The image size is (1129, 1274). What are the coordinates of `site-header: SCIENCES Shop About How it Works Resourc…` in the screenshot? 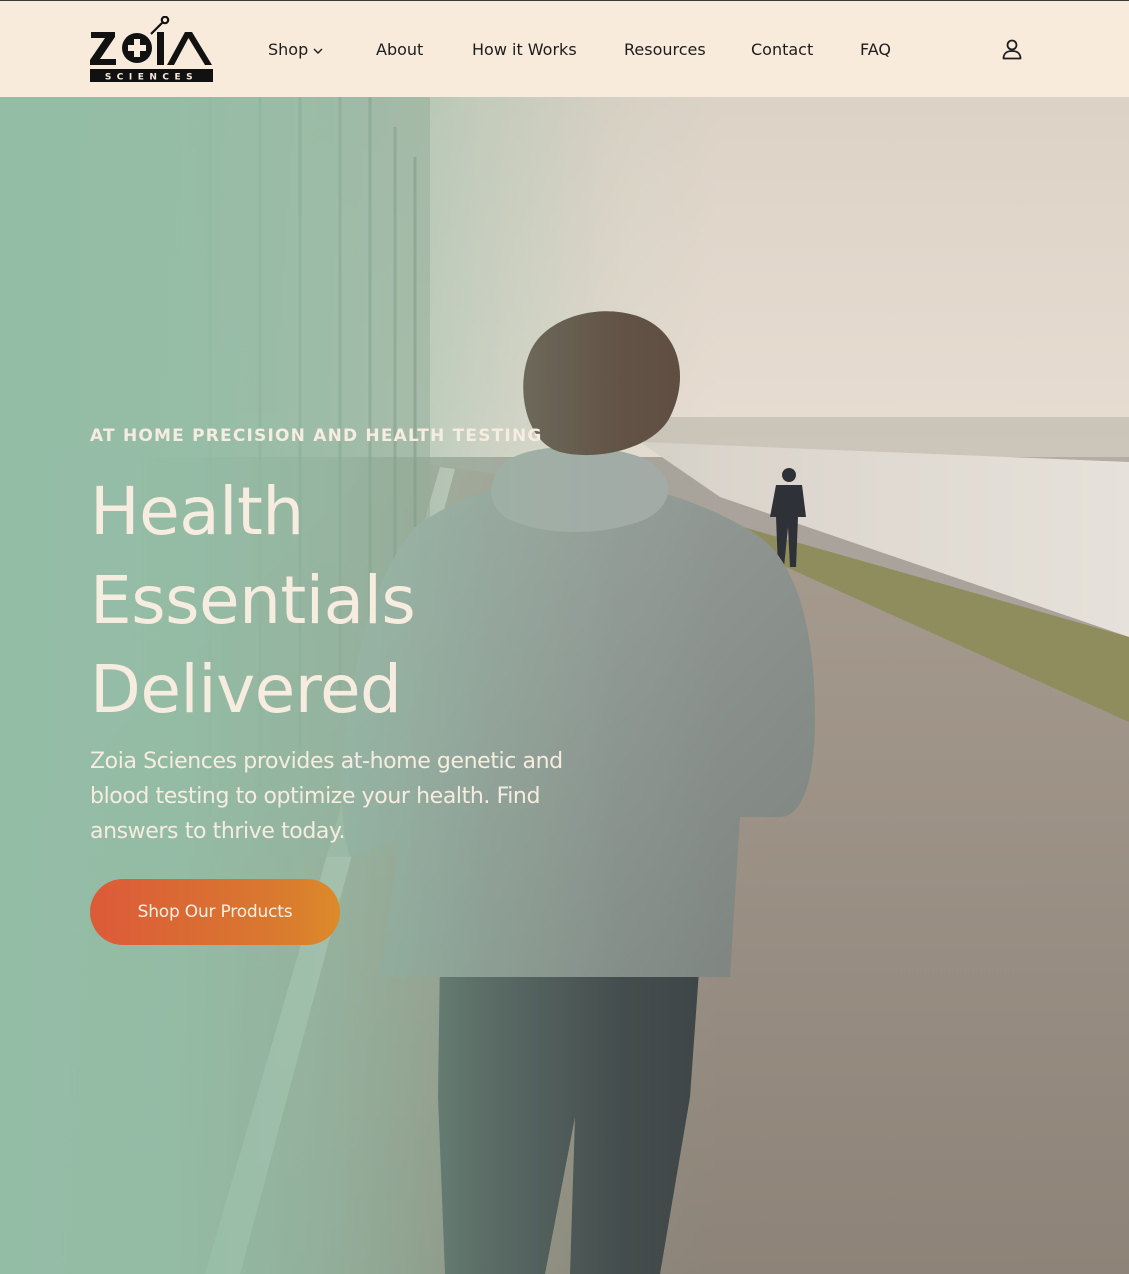 It's located at (564, 48).